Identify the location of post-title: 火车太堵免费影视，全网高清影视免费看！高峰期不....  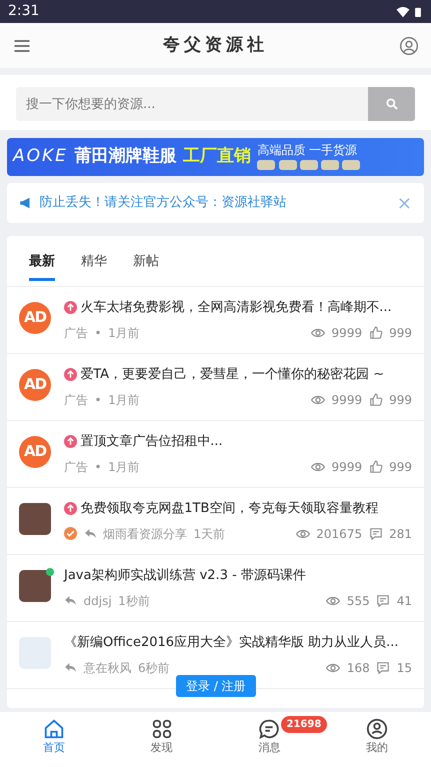
(236, 307).